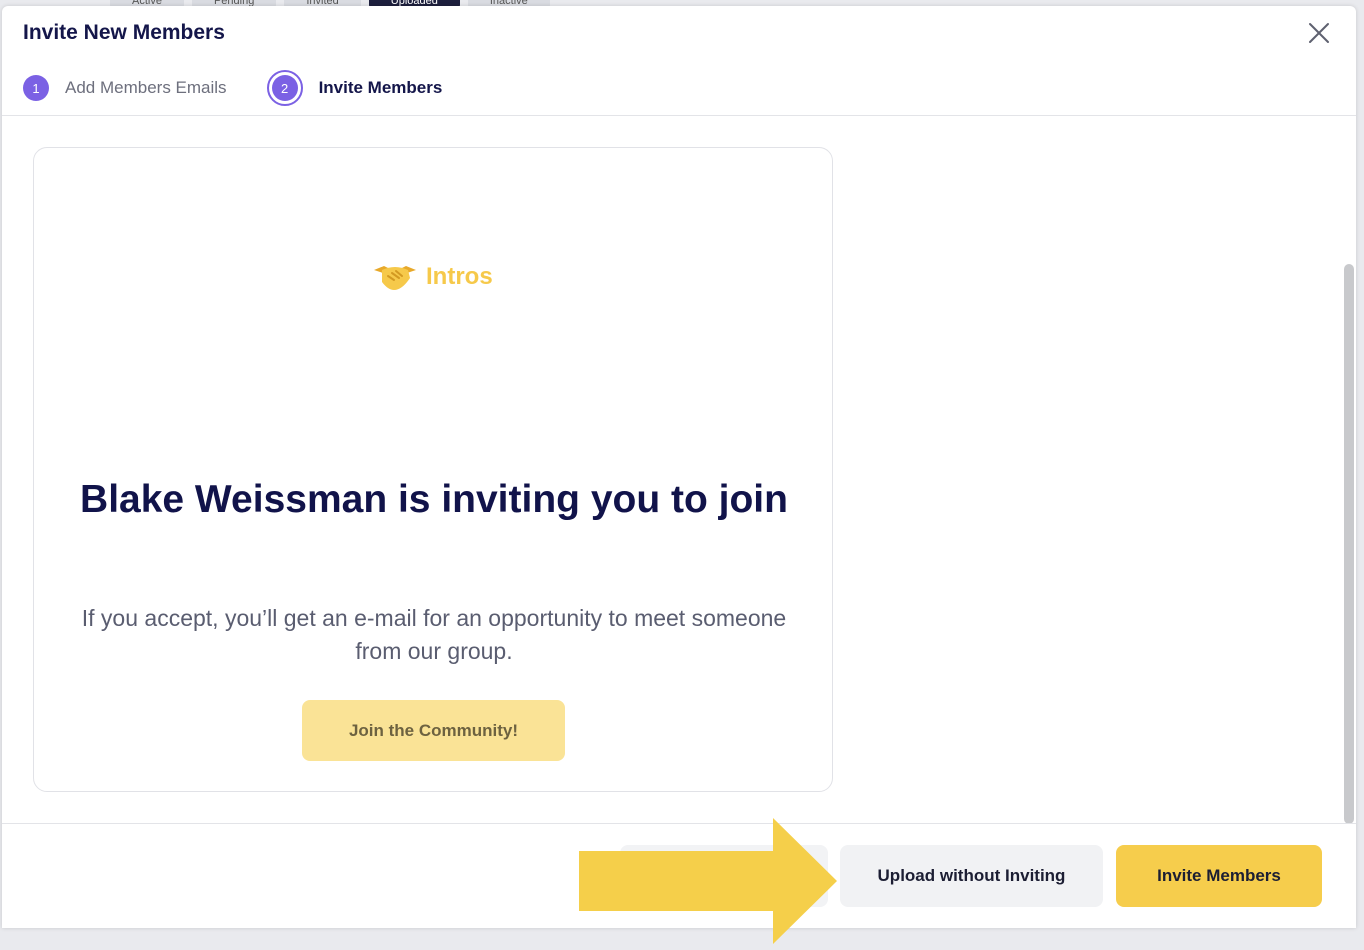 The width and height of the screenshot is (1364, 950). Describe the element at coordinates (971, 876) in the screenshot. I see `upload-without-inviting-button: Upload without Inviting` at that location.